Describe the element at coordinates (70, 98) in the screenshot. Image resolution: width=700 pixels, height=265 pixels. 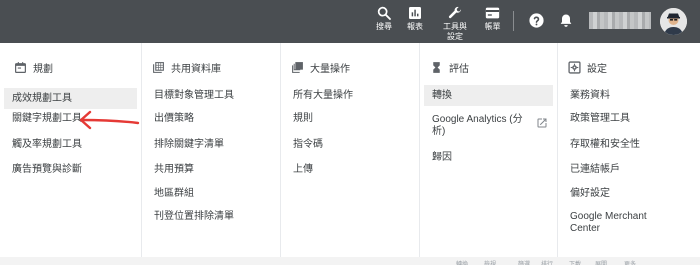
I see `menu-item-performance-planner: 成效規劃工具` at that location.